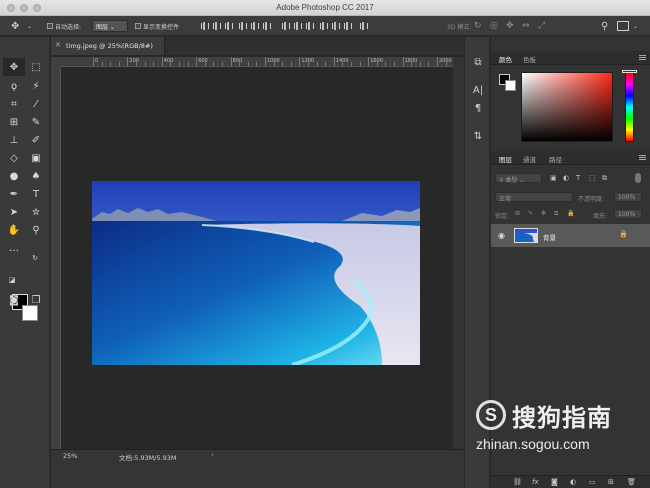  Describe the element at coordinates (309, 26) in the screenshot. I see `distribute-bottom-icon` at that location.